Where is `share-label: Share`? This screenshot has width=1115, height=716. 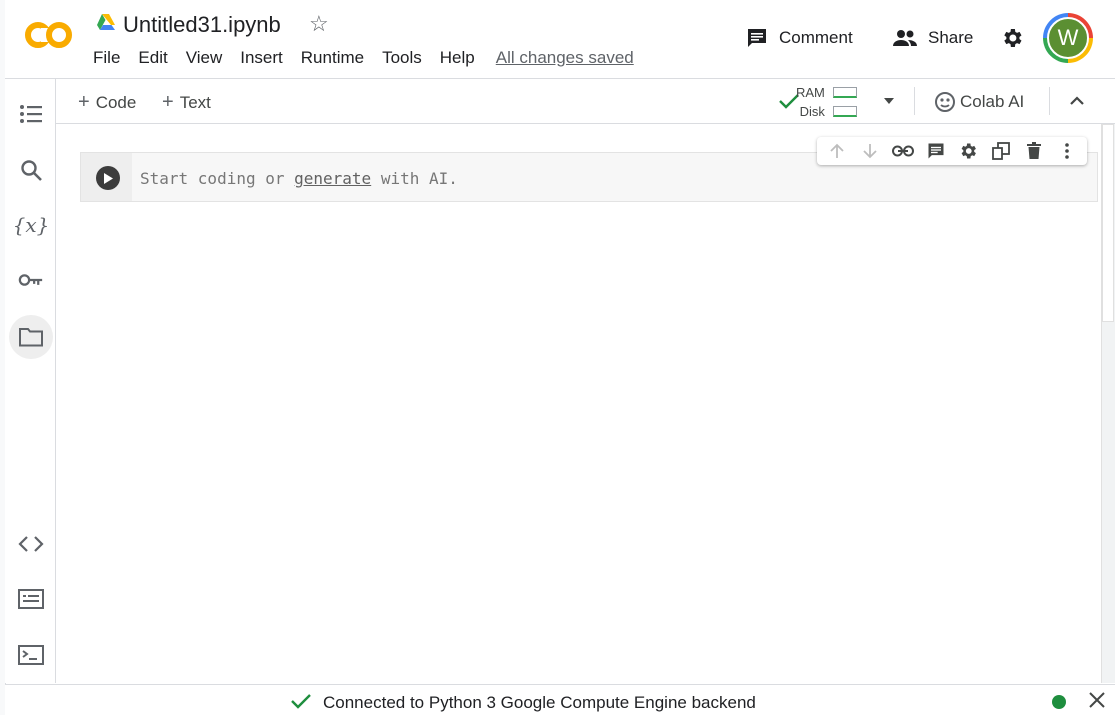
share-label: Share is located at coordinates (951, 37).